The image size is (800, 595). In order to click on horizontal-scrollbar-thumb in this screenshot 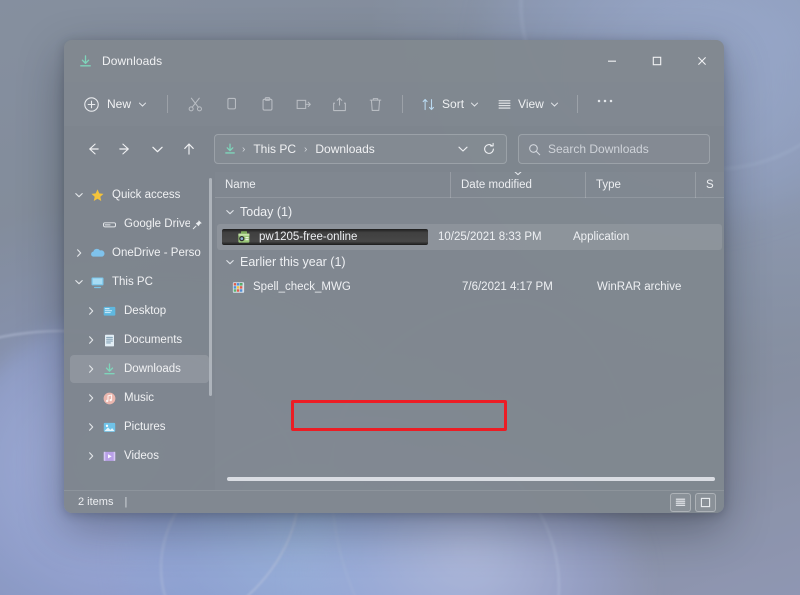, I will do `click(471, 478)`.